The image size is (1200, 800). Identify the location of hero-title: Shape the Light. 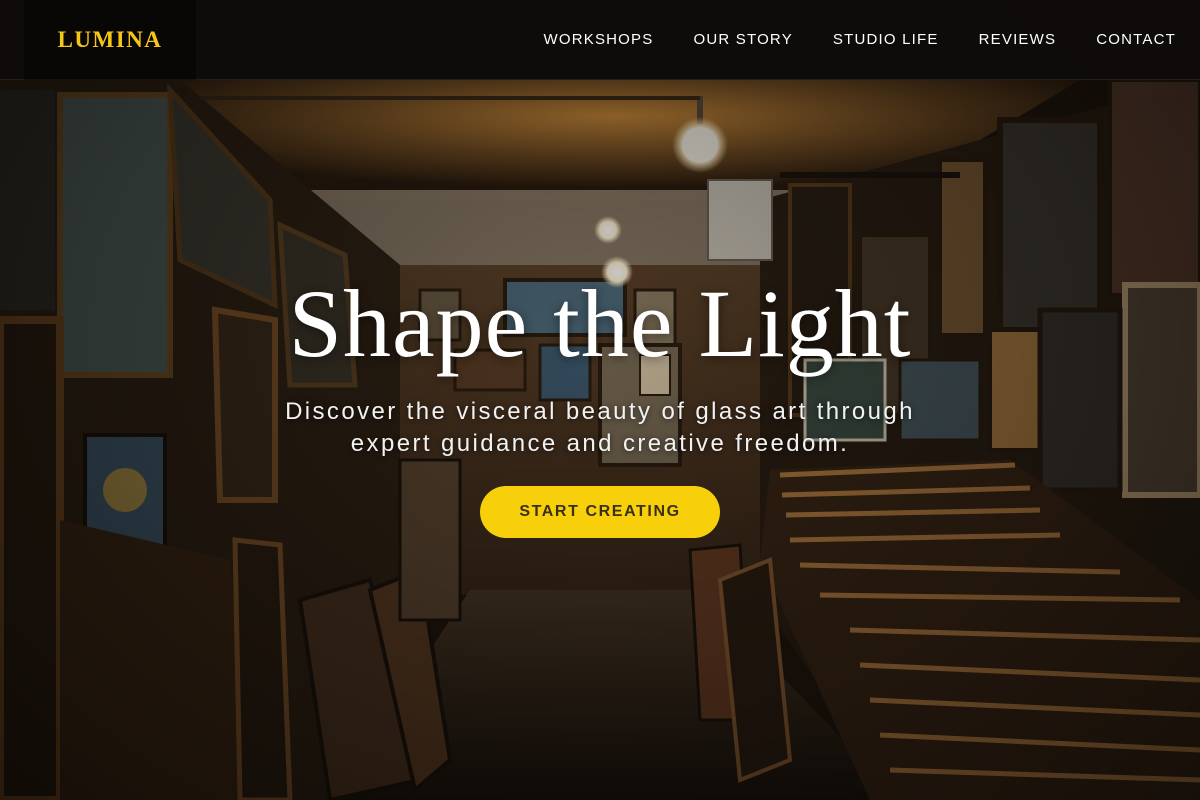
(600, 323).